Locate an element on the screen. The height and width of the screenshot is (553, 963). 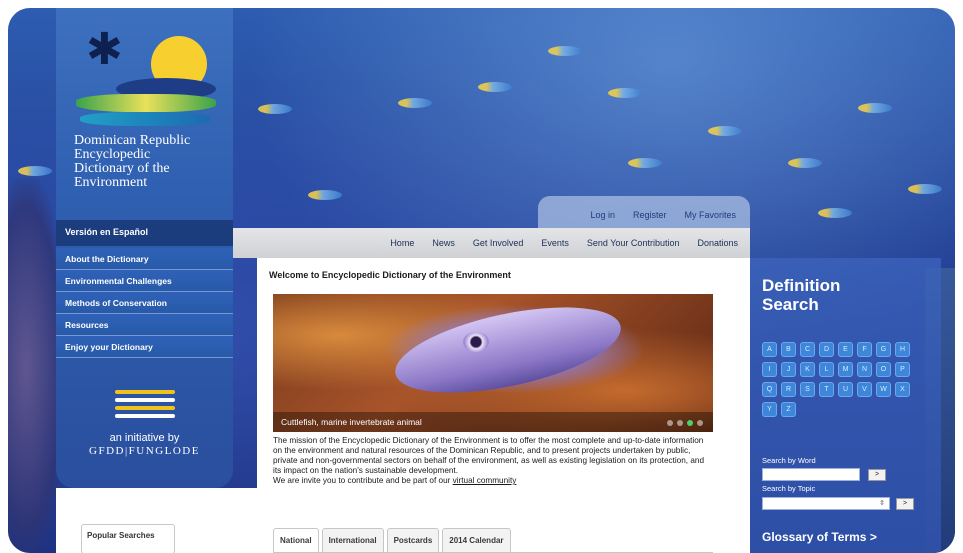
tab-calendar: 2014 Calendar is located at coordinates (476, 540).